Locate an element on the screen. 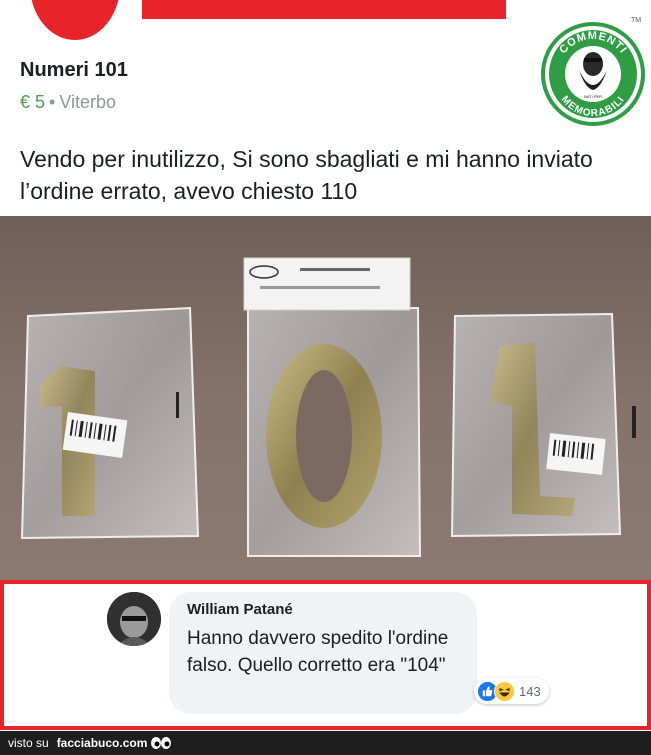  footer-prefix: visto su is located at coordinates (28, 743).